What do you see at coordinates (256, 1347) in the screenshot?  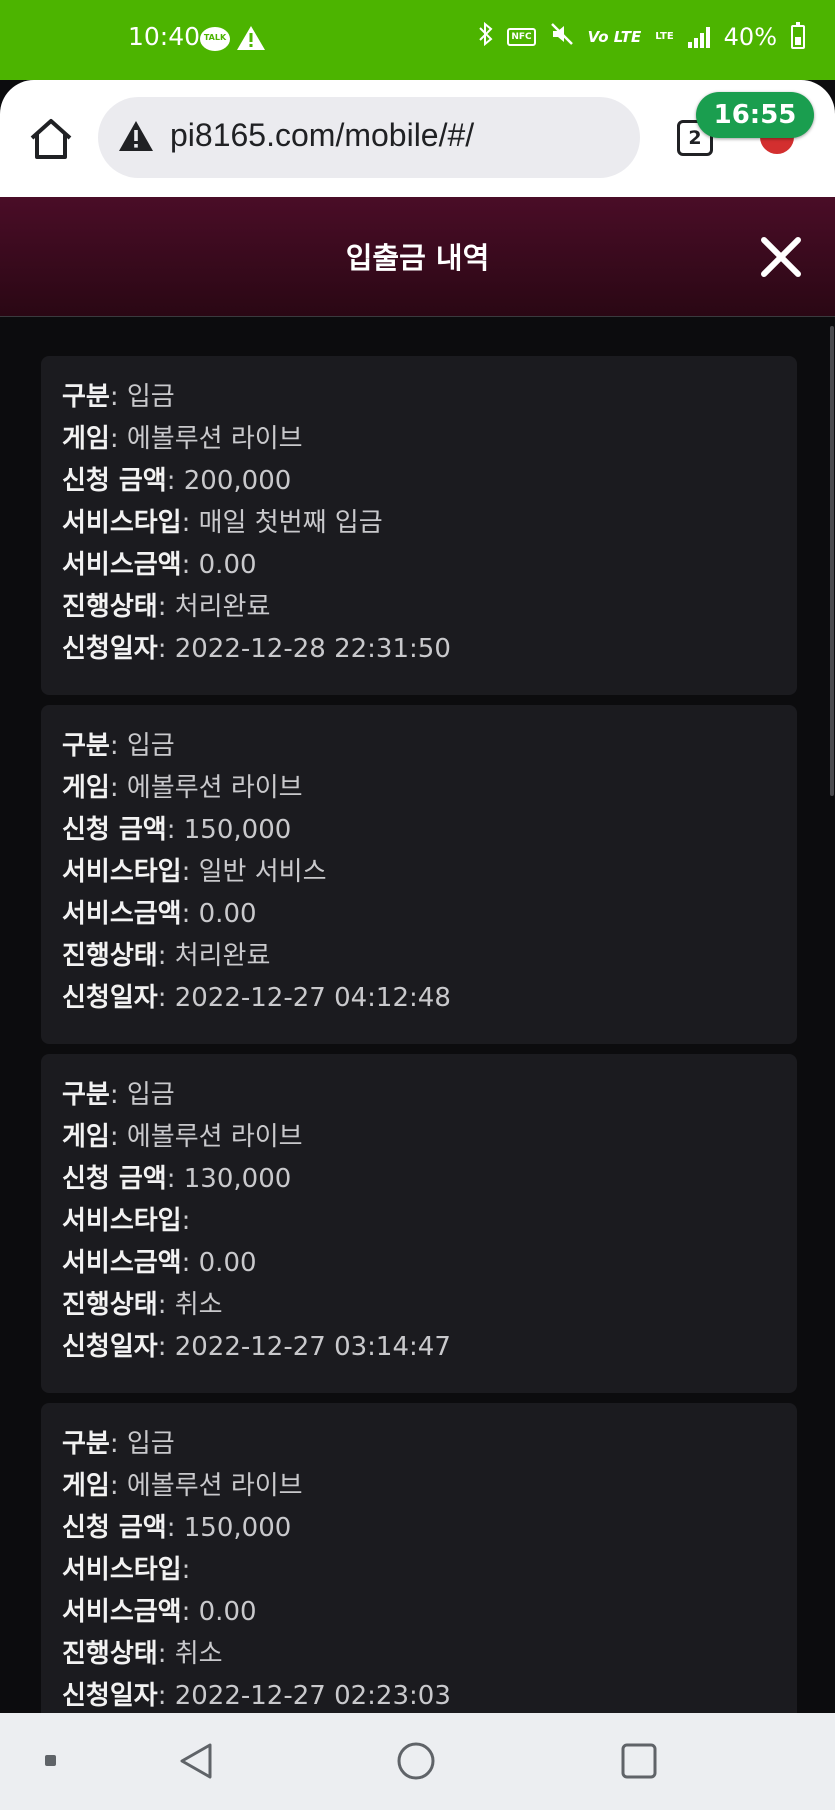 I see `row-date: 신청일자: 2022-12-27 03:14:47` at bounding box center [256, 1347].